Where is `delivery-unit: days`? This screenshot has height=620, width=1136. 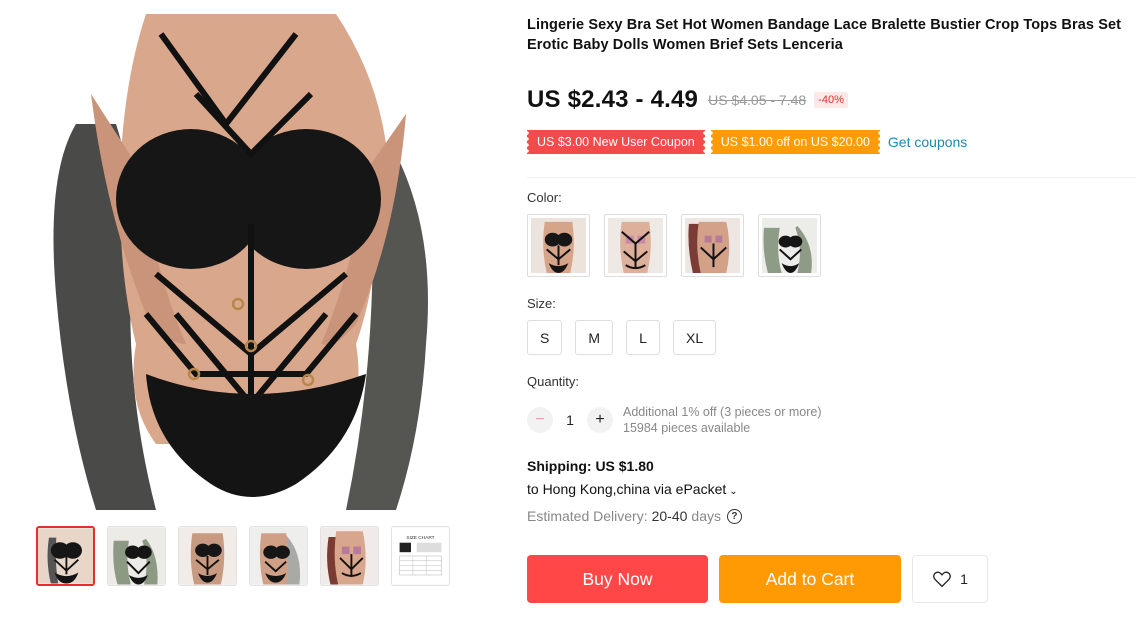
delivery-unit: days is located at coordinates (706, 516).